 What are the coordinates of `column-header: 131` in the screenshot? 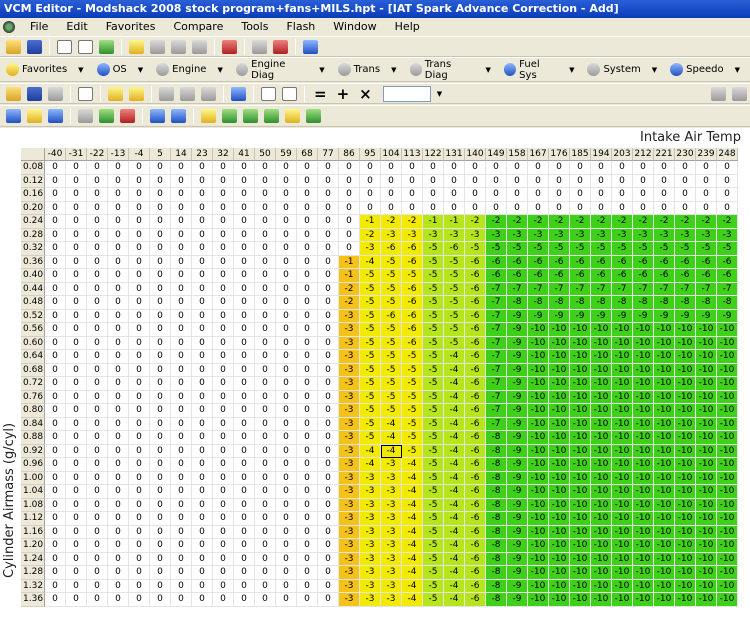 It's located at (454, 154).